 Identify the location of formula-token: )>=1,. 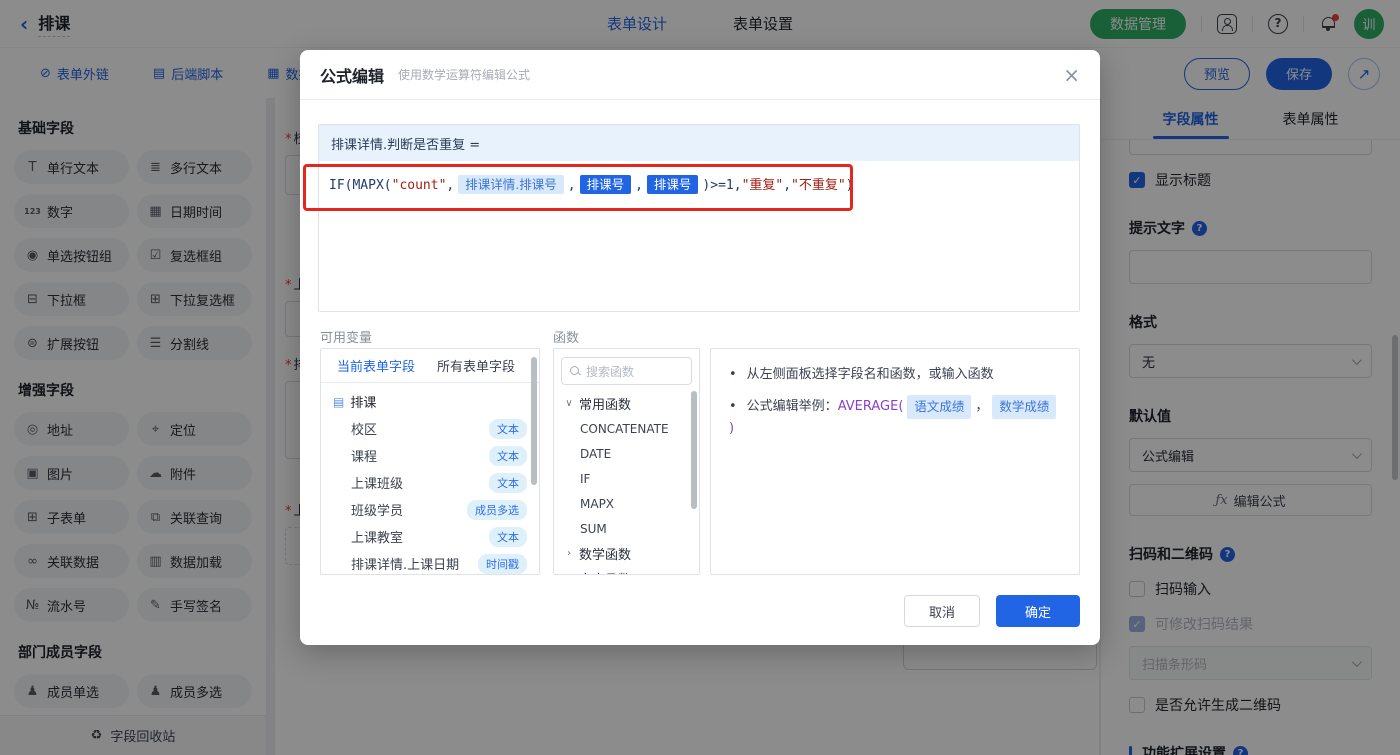
(722, 185).